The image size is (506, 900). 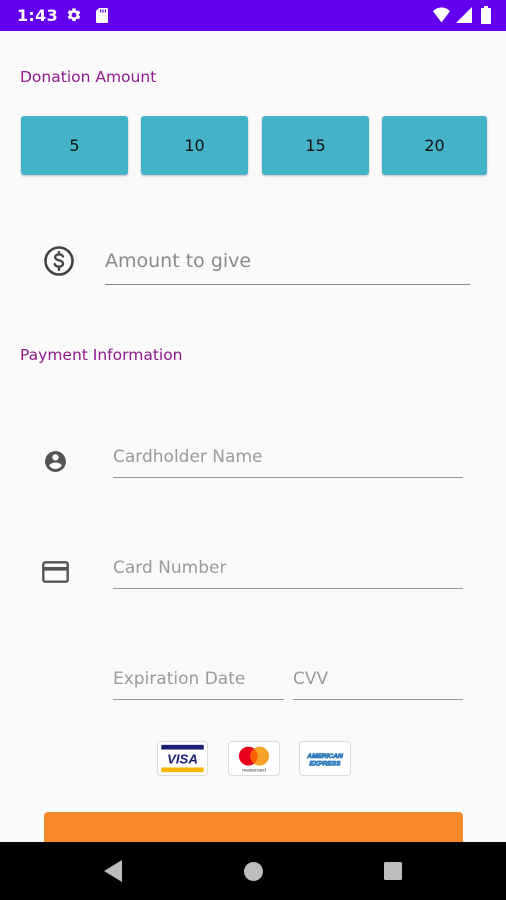 What do you see at coordinates (464, 15) in the screenshot?
I see `signal-icon` at bounding box center [464, 15].